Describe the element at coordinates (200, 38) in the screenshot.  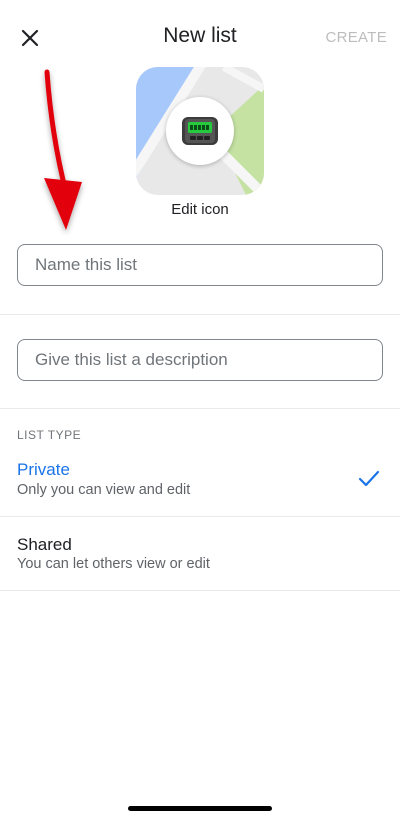
I see `top-bar: New list CREATE` at that location.